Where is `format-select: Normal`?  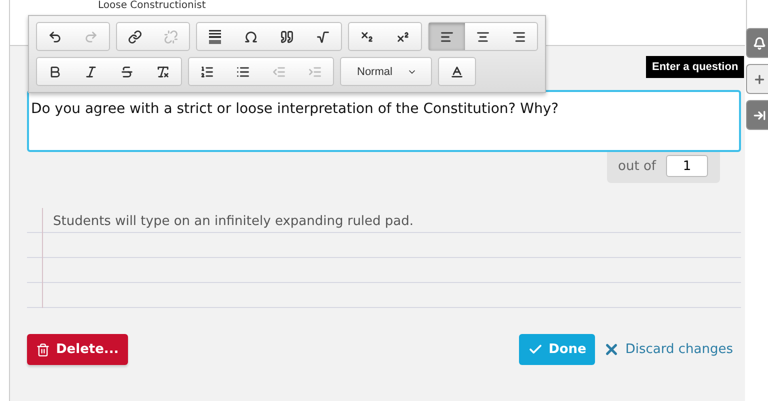 format-select: Normal is located at coordinates (386, 71).